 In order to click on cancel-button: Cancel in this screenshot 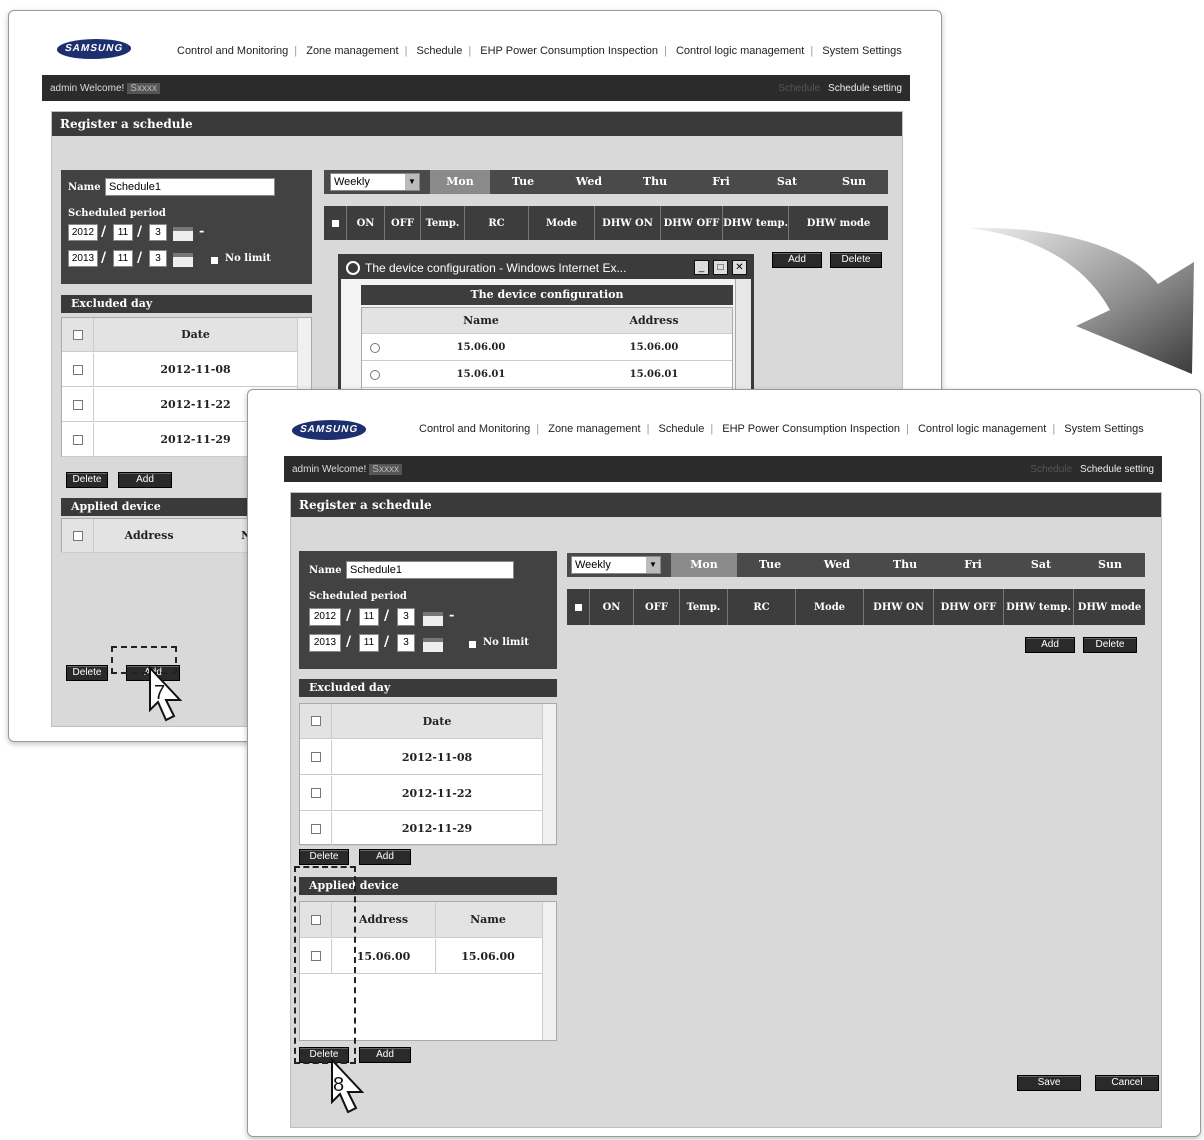, I will do `click(1127, 1083)`.